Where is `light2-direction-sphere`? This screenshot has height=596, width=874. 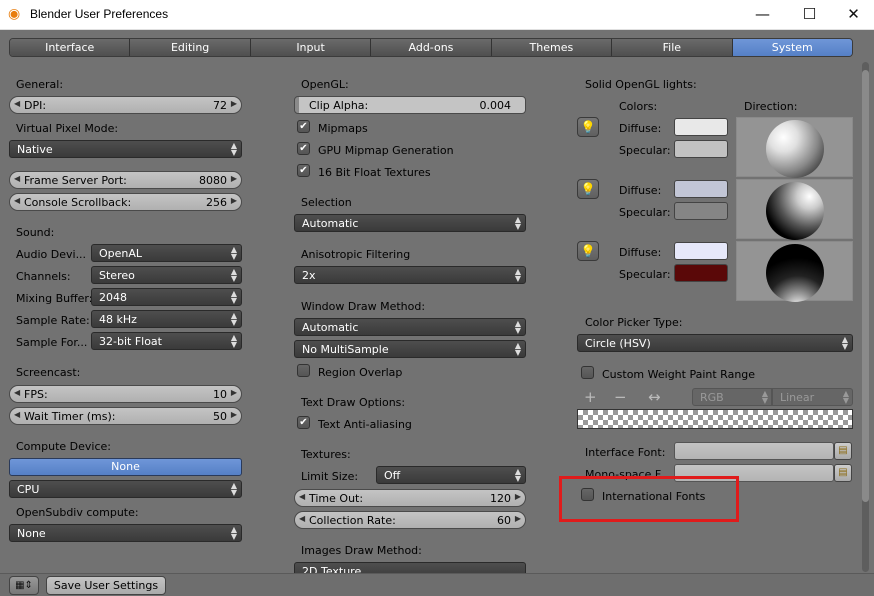 light2-direction-sphere is located at coordinates (794, 209).